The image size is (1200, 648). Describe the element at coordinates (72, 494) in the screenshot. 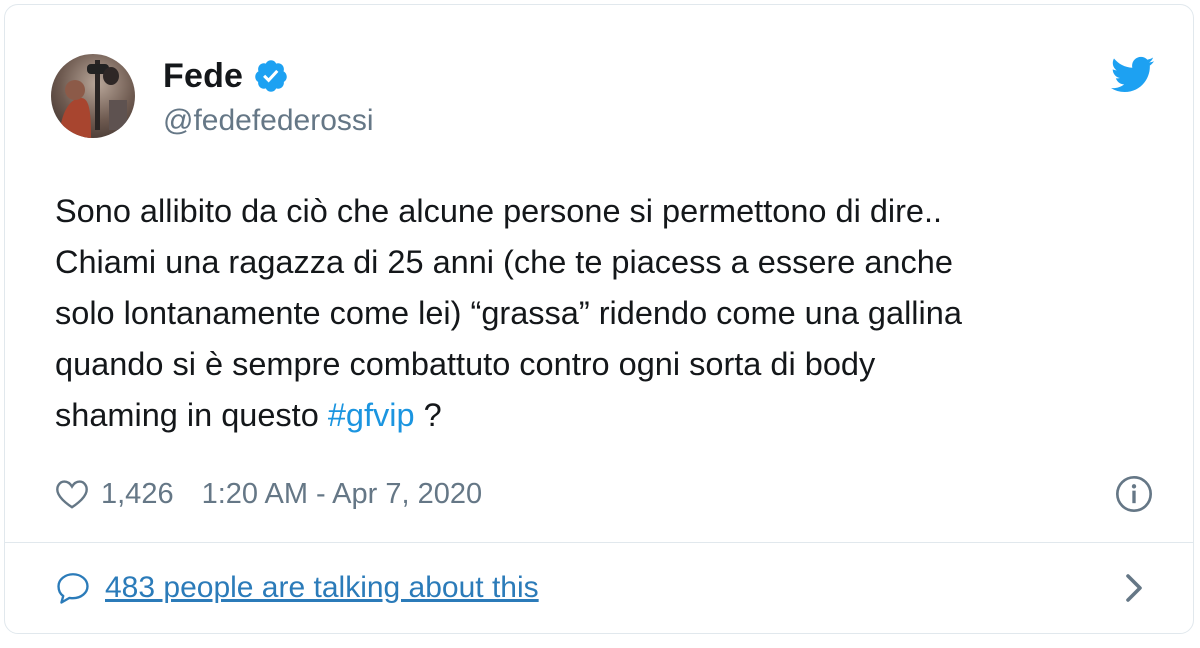

I see `heart-icon` at that location.